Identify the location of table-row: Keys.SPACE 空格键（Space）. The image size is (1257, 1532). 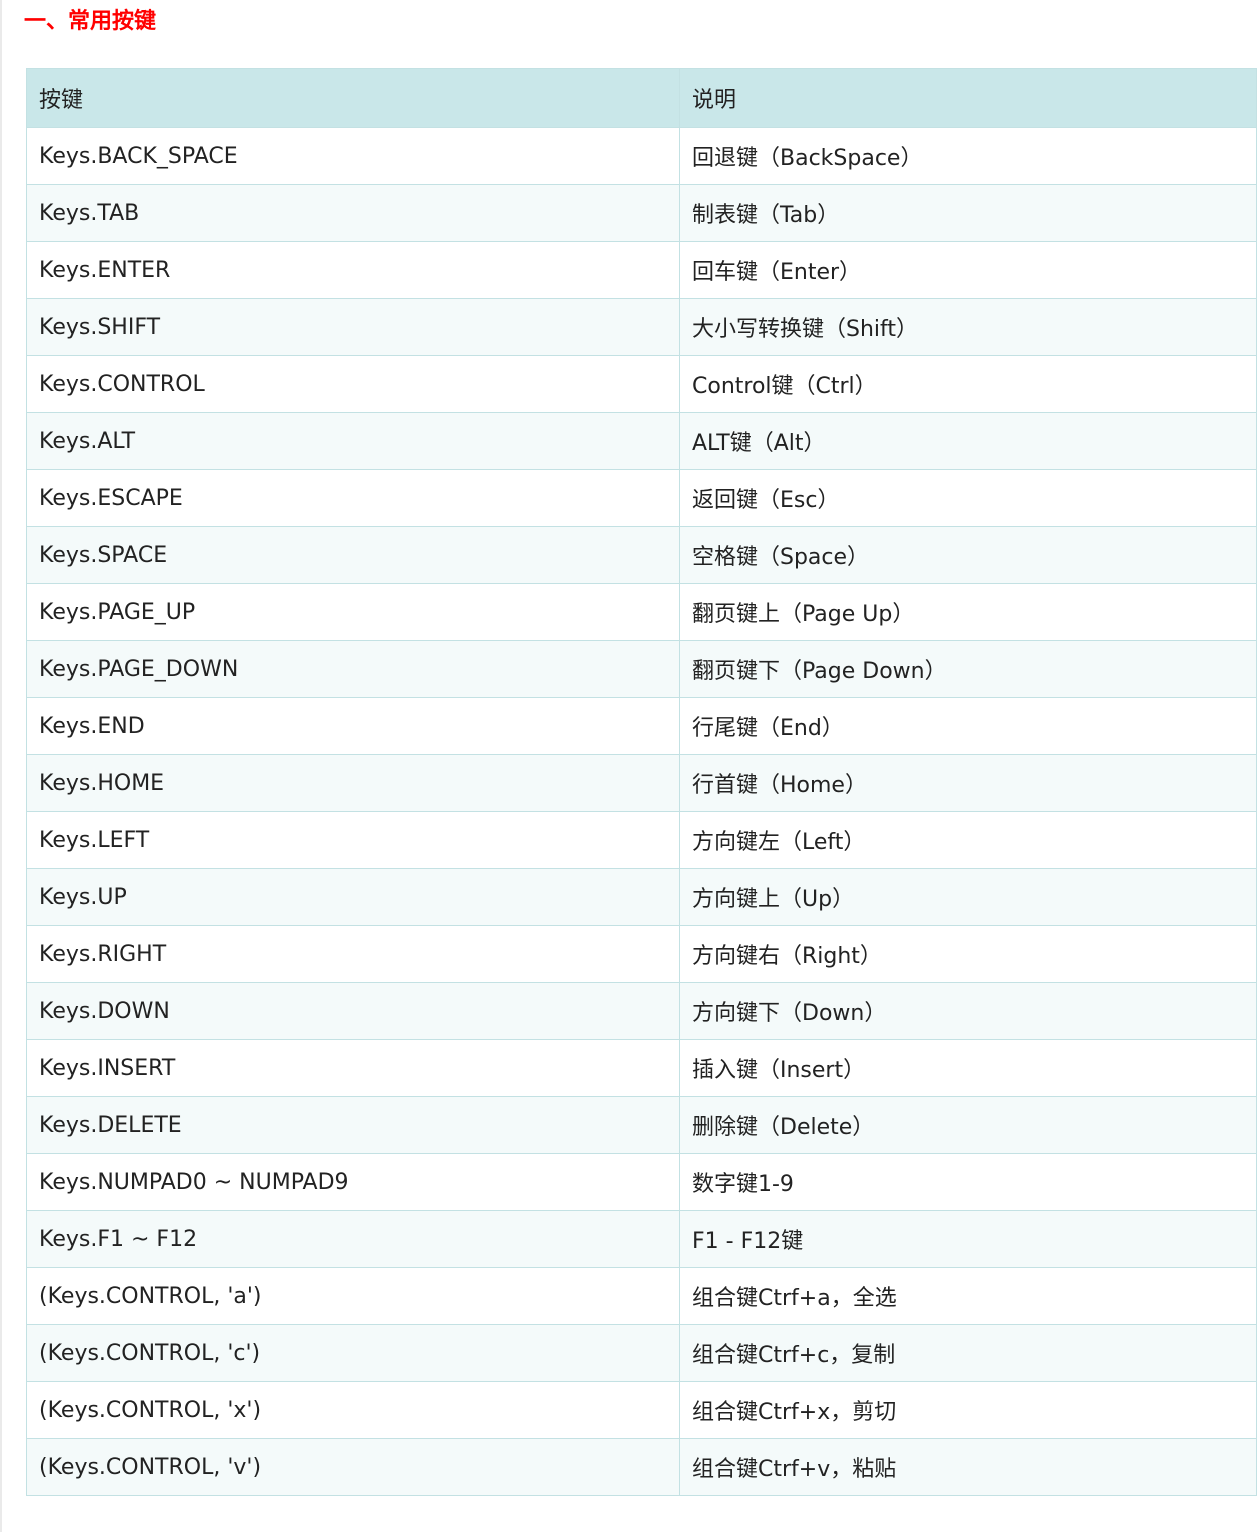
(641, 555).